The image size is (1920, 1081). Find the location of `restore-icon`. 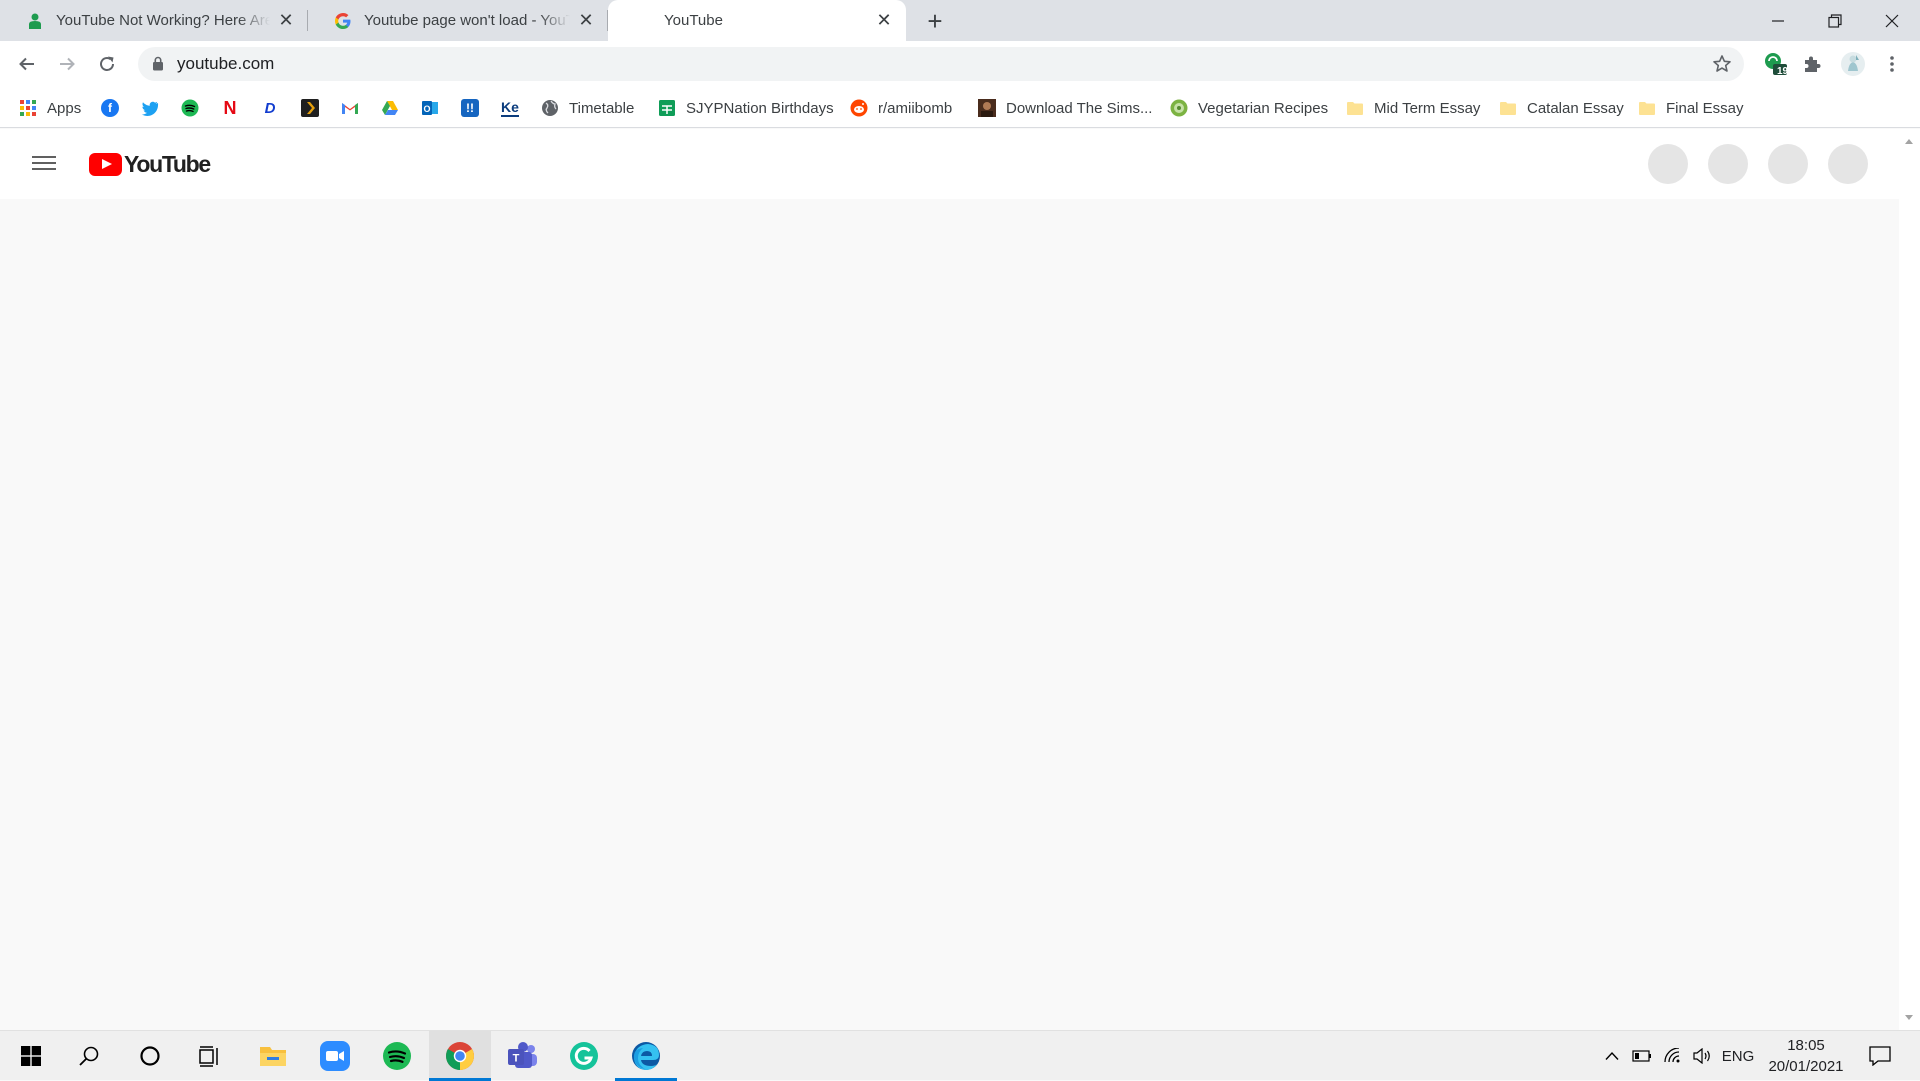

restore-icon is located at coordinates (1834, 20).